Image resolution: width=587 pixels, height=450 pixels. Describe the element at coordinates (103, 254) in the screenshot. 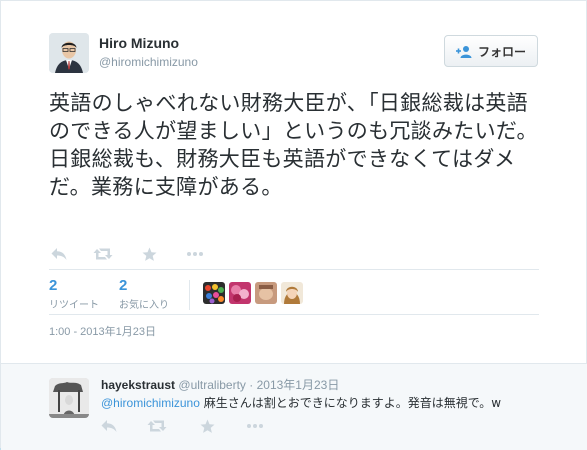

I see `retweet-icon` at that location.